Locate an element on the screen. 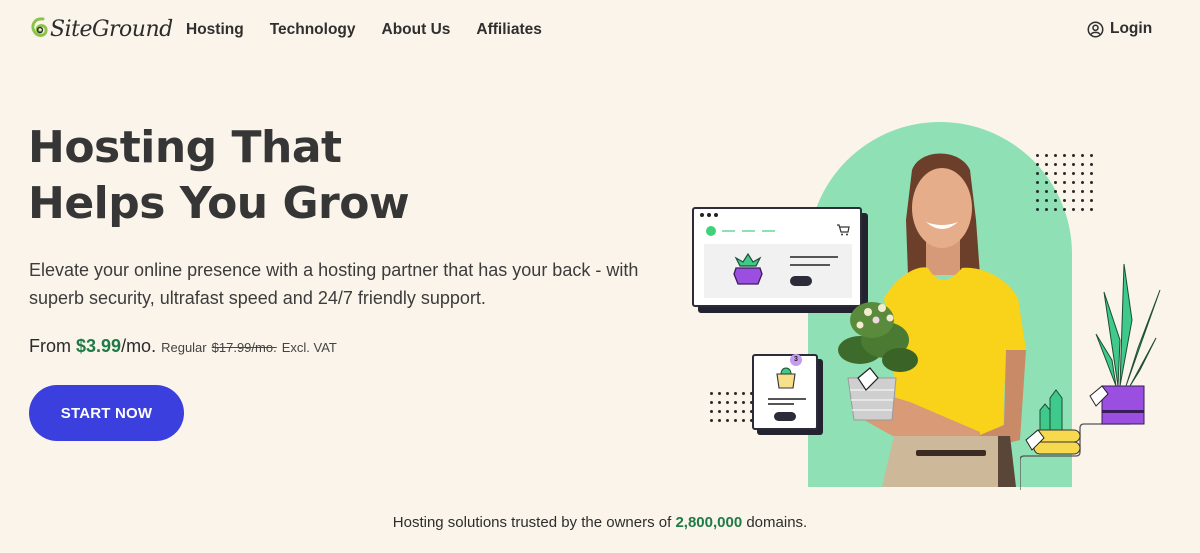 This screenshot has width=1200, height=553. status-dot is located at coordinates (711, 231).